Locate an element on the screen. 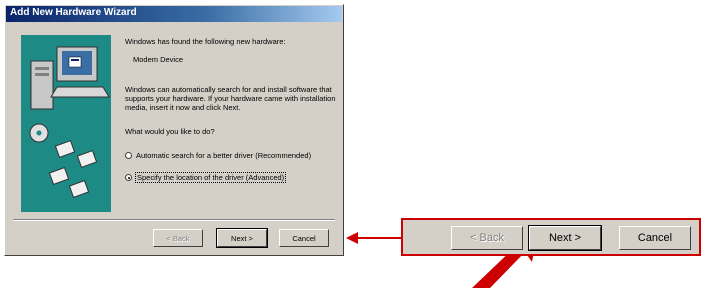 This screenshot has width=705, height=292. zoom-cancel-button: Cancel is located at coordinates (655, 238).